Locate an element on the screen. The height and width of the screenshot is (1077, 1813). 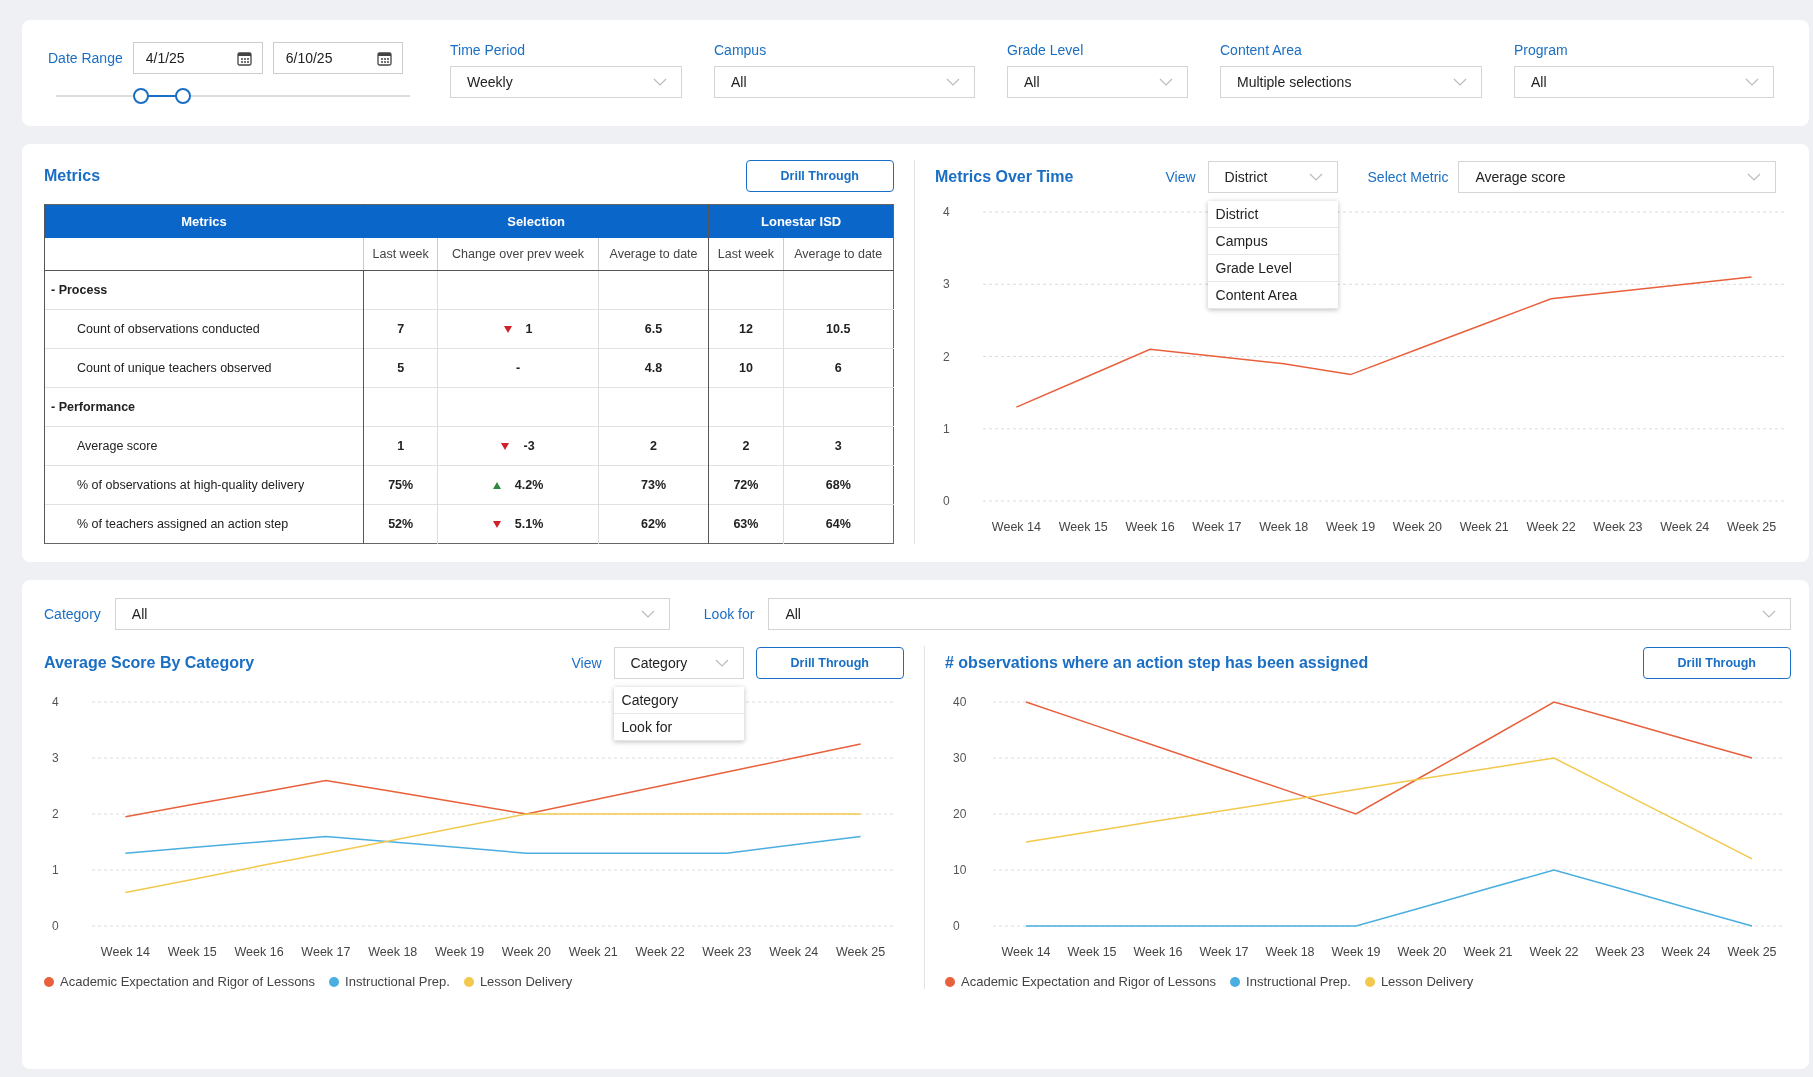
menu-item: Content Area is located at coordinates (1272, 295).